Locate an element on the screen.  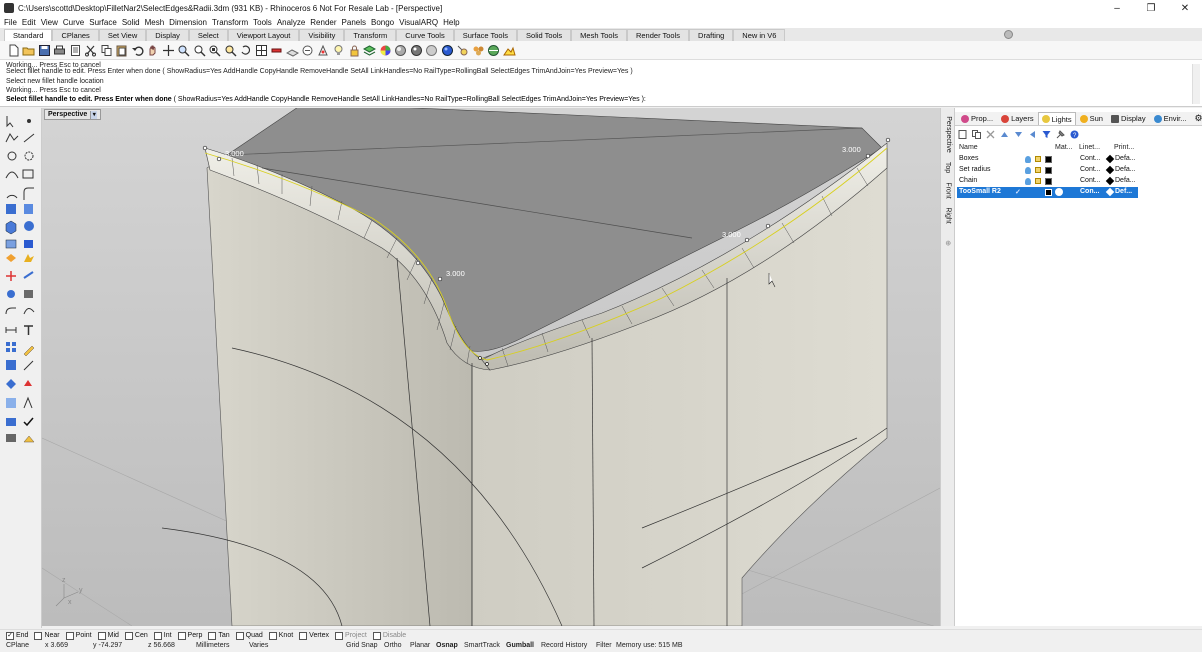
select-all-icon is located at coordinates (277, 50).